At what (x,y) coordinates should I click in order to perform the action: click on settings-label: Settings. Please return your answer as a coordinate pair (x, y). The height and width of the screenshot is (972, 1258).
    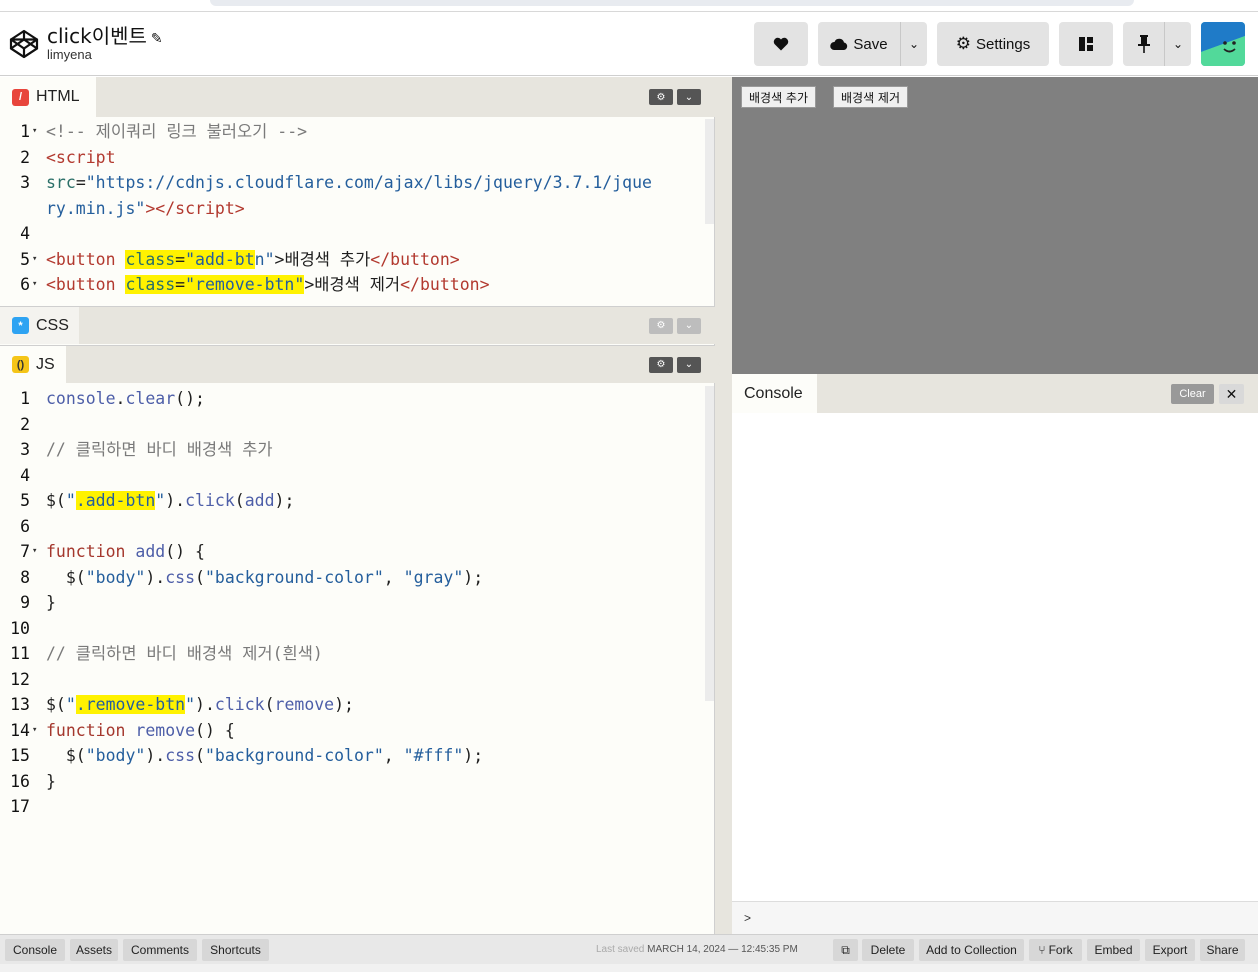
    Looking at the image, I should click on (1003, 44).